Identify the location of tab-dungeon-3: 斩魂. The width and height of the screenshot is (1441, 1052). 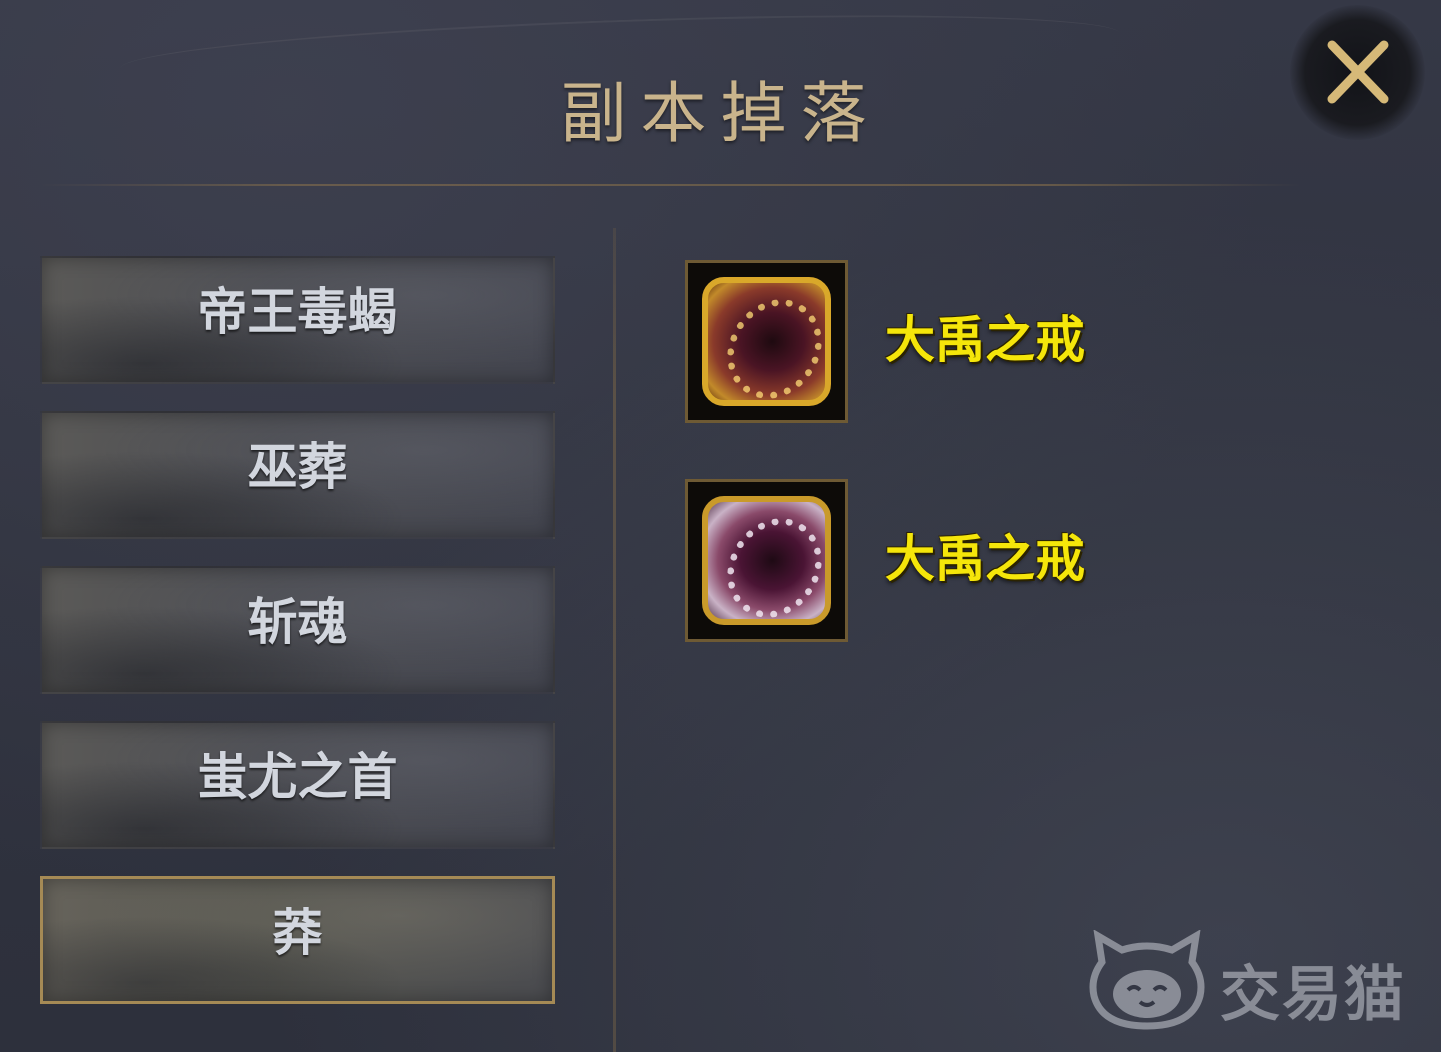
(297, 630).